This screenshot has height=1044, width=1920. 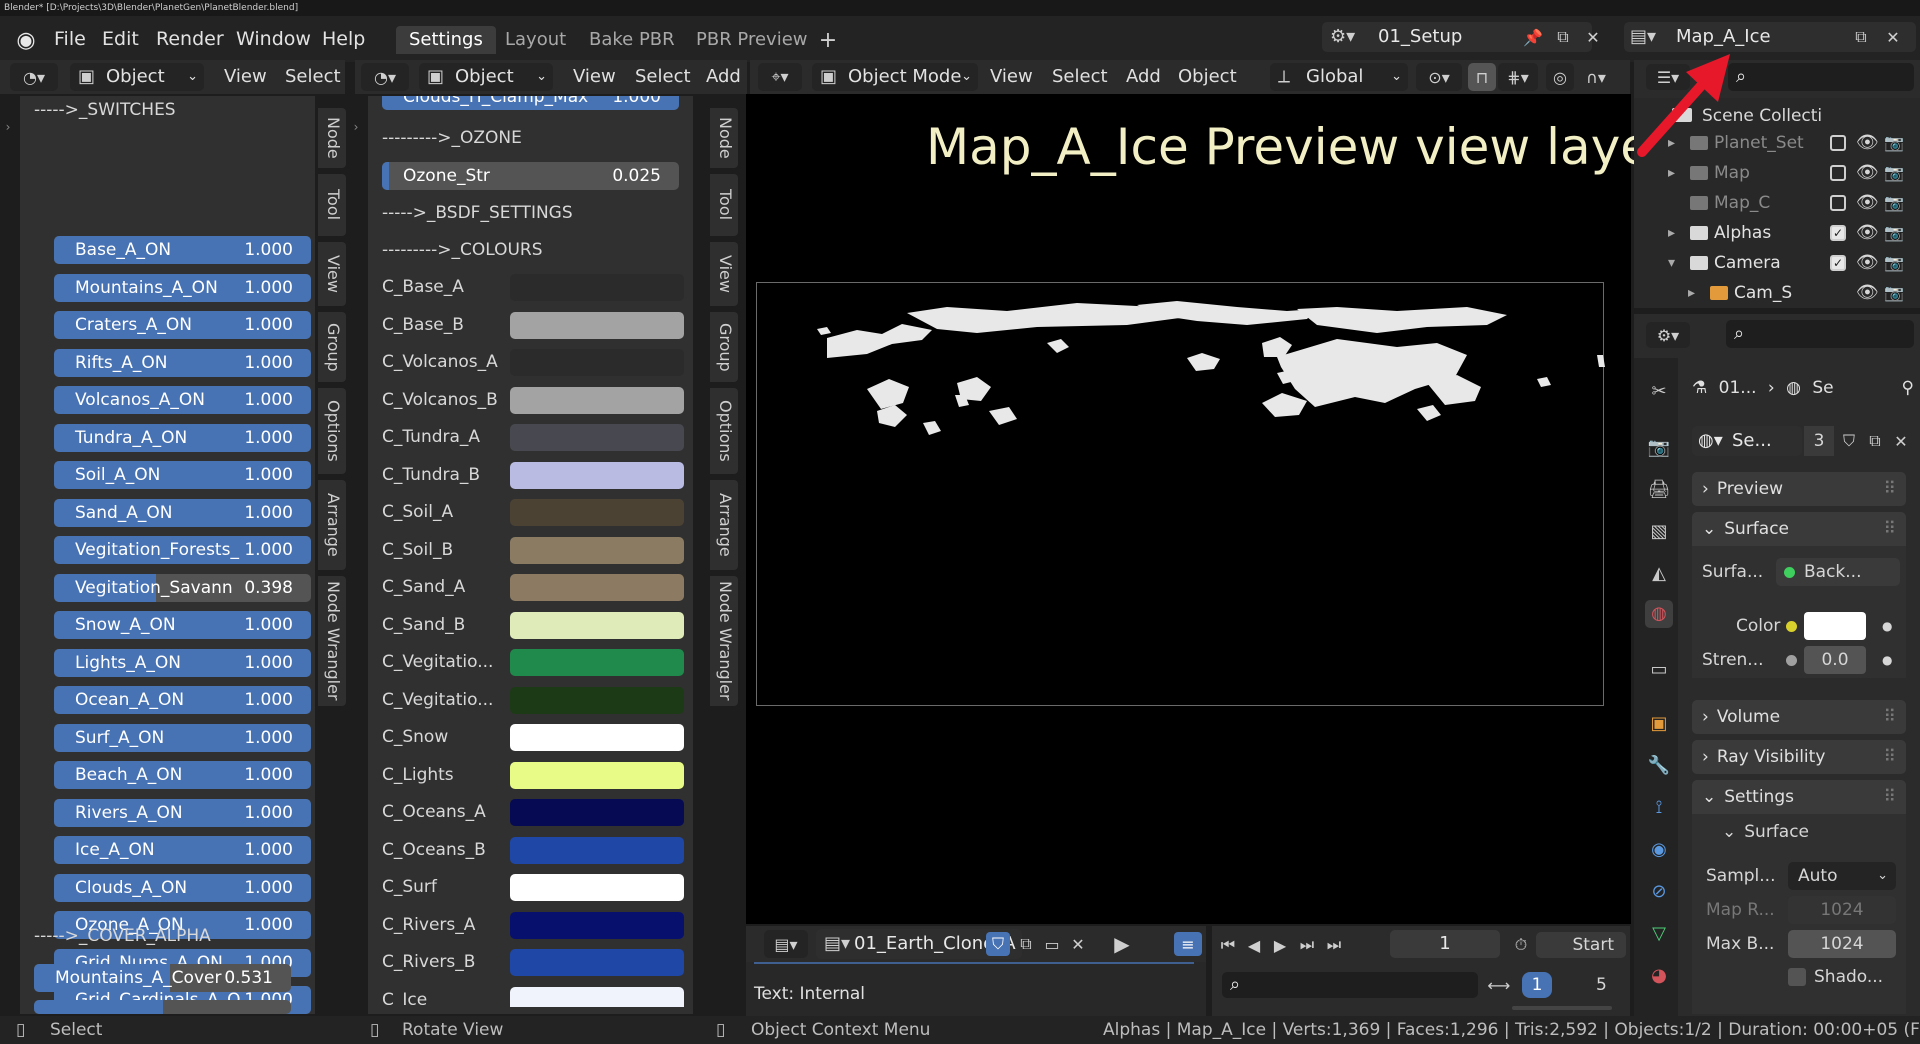 What do you see at coordinates (182, 737) in the screenshot?
I see `slider-switch: Surf_A_ON 1.000` at bounding box center [182, 737].